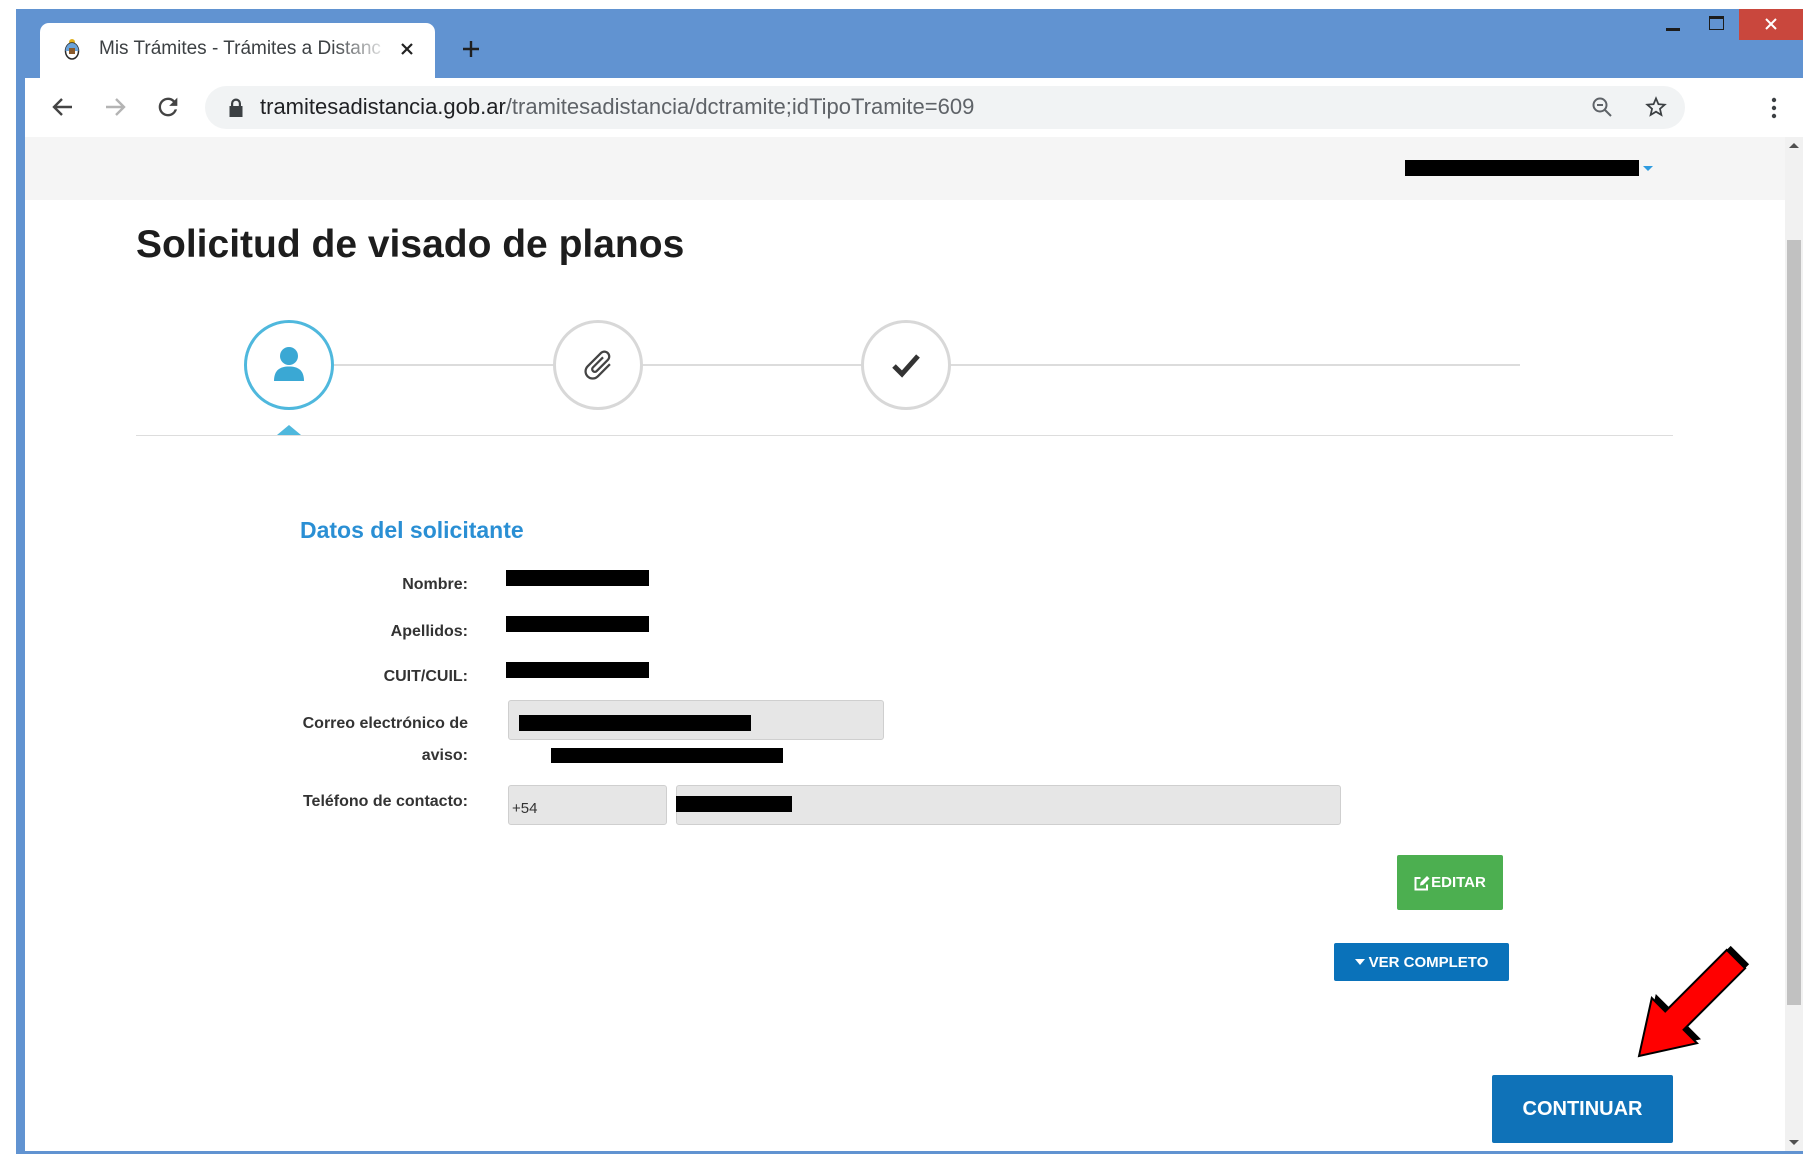 The image size is (1803, 1160). I want to click on phone-label: Teléfono de contacto:, so click(385, 801).